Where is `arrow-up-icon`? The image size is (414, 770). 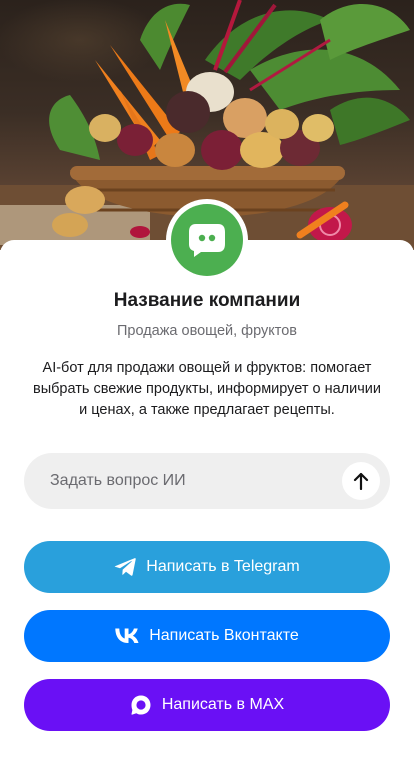
arrow-up-icon is located at coordinates (361, 481).